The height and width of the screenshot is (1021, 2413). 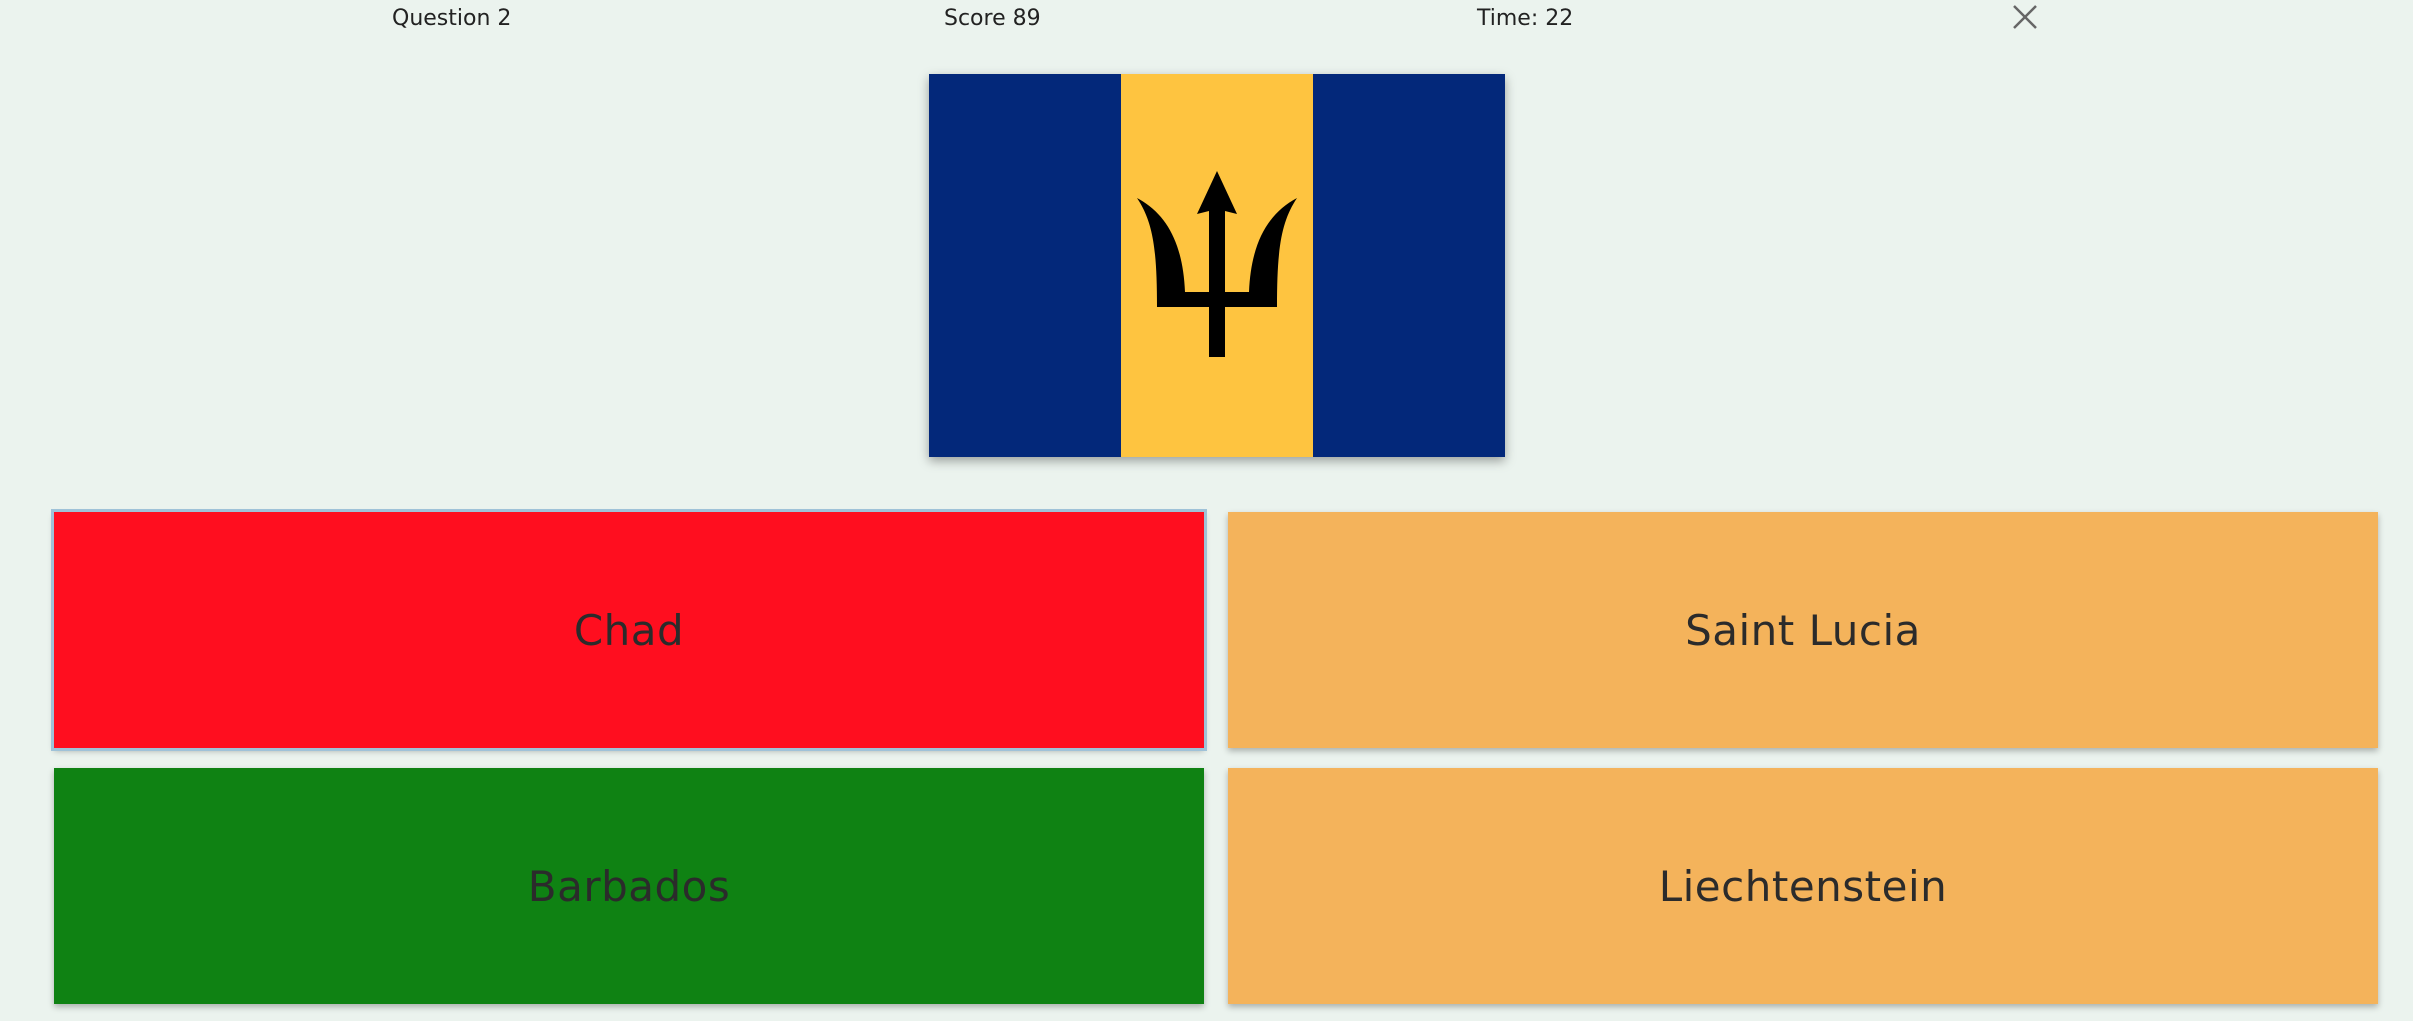 I want to click on answer-label: Barbados, so click(x=629, y=886).